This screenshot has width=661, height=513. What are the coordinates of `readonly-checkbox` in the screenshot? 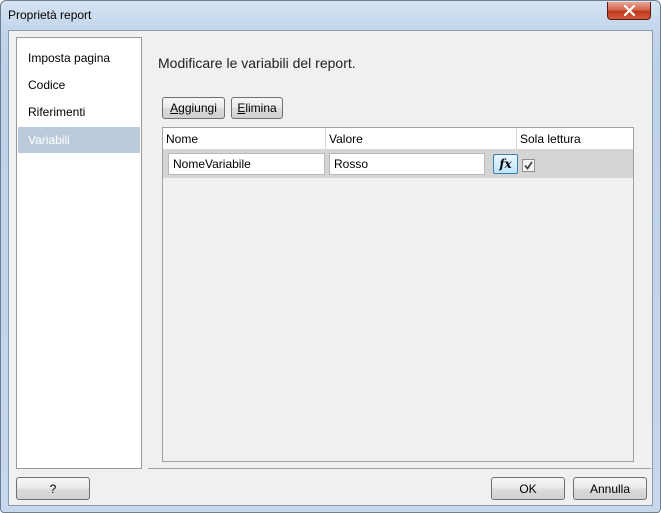 It's located at (528, 165).